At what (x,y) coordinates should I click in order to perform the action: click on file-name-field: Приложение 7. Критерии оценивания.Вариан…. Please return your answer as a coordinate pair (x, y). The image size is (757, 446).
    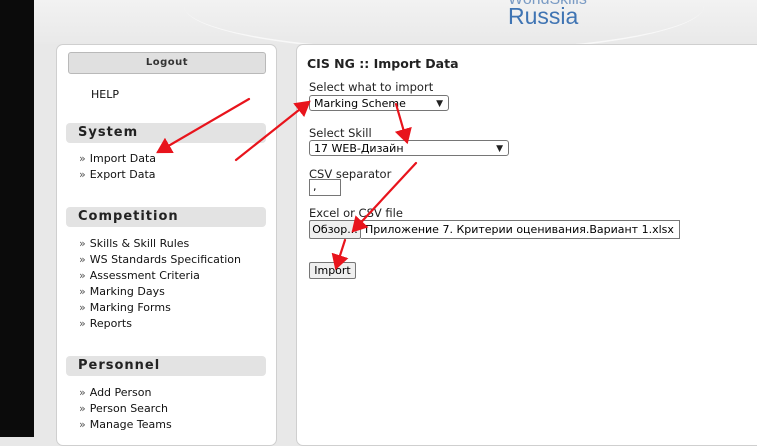
    Looking at the image, I should click on (520, 229).